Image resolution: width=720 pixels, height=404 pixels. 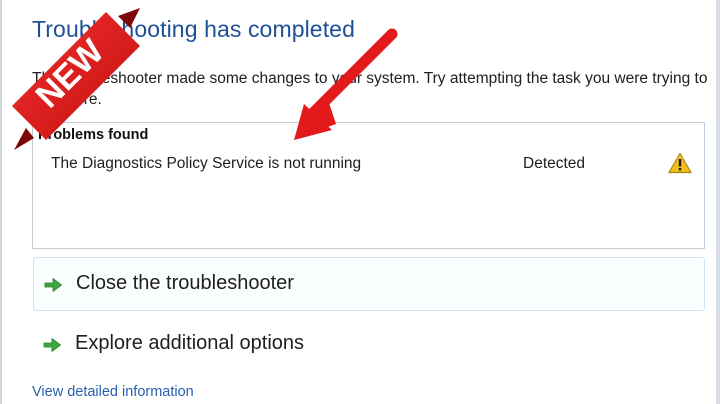 I want to click on view-details-link: View detailed information, so click(x=113, y=392).